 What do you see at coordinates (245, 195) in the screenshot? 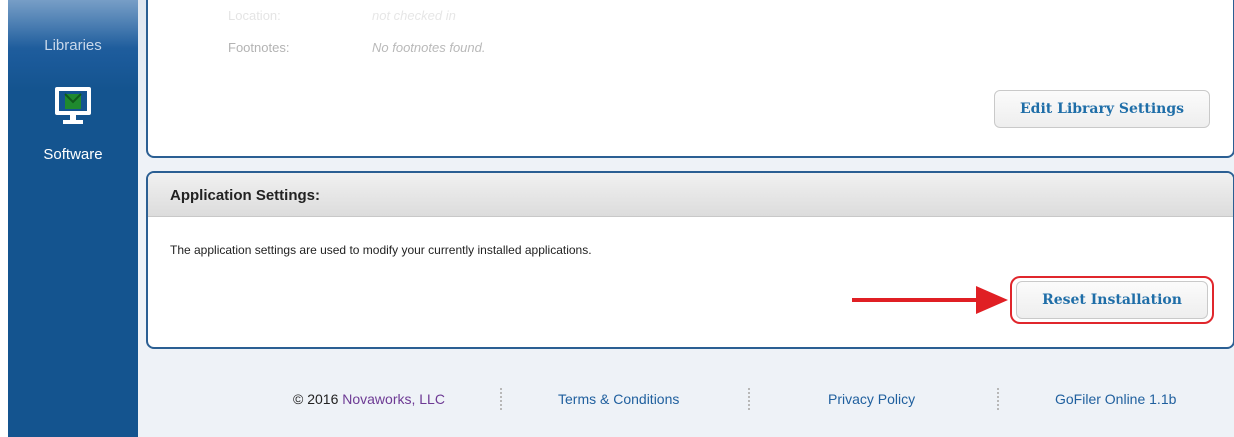
I see `application-settings-title: Application Settings:` at bounding box center [245, 195].